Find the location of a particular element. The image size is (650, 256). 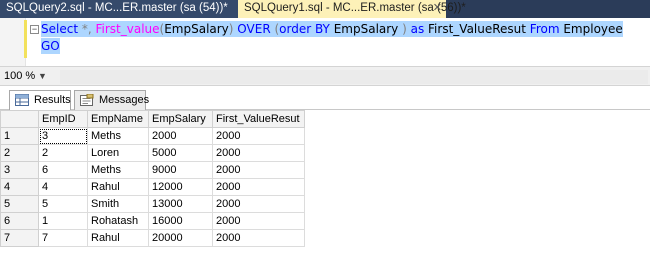

grid-cell: 1 is located at coordinates (63, 221).